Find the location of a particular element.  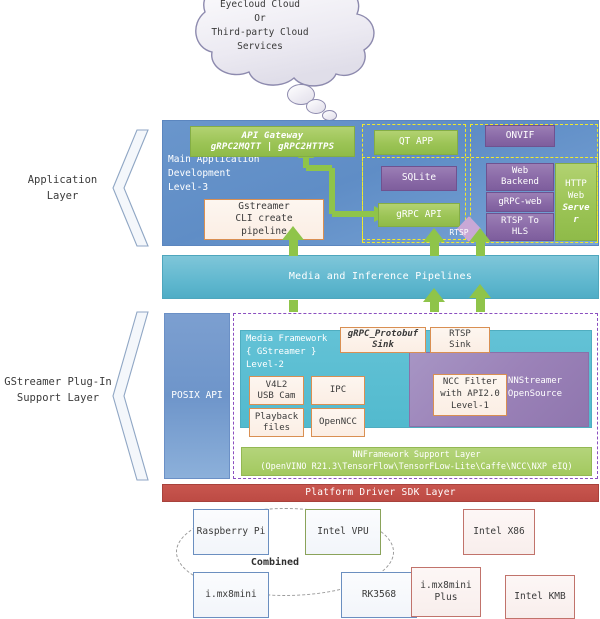

grpc-web-box: gRPC-web is located at coordinates (520, 202).